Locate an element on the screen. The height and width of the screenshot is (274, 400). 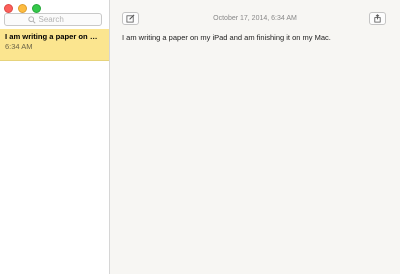
minimize-button is located at coordinates (22, 8).